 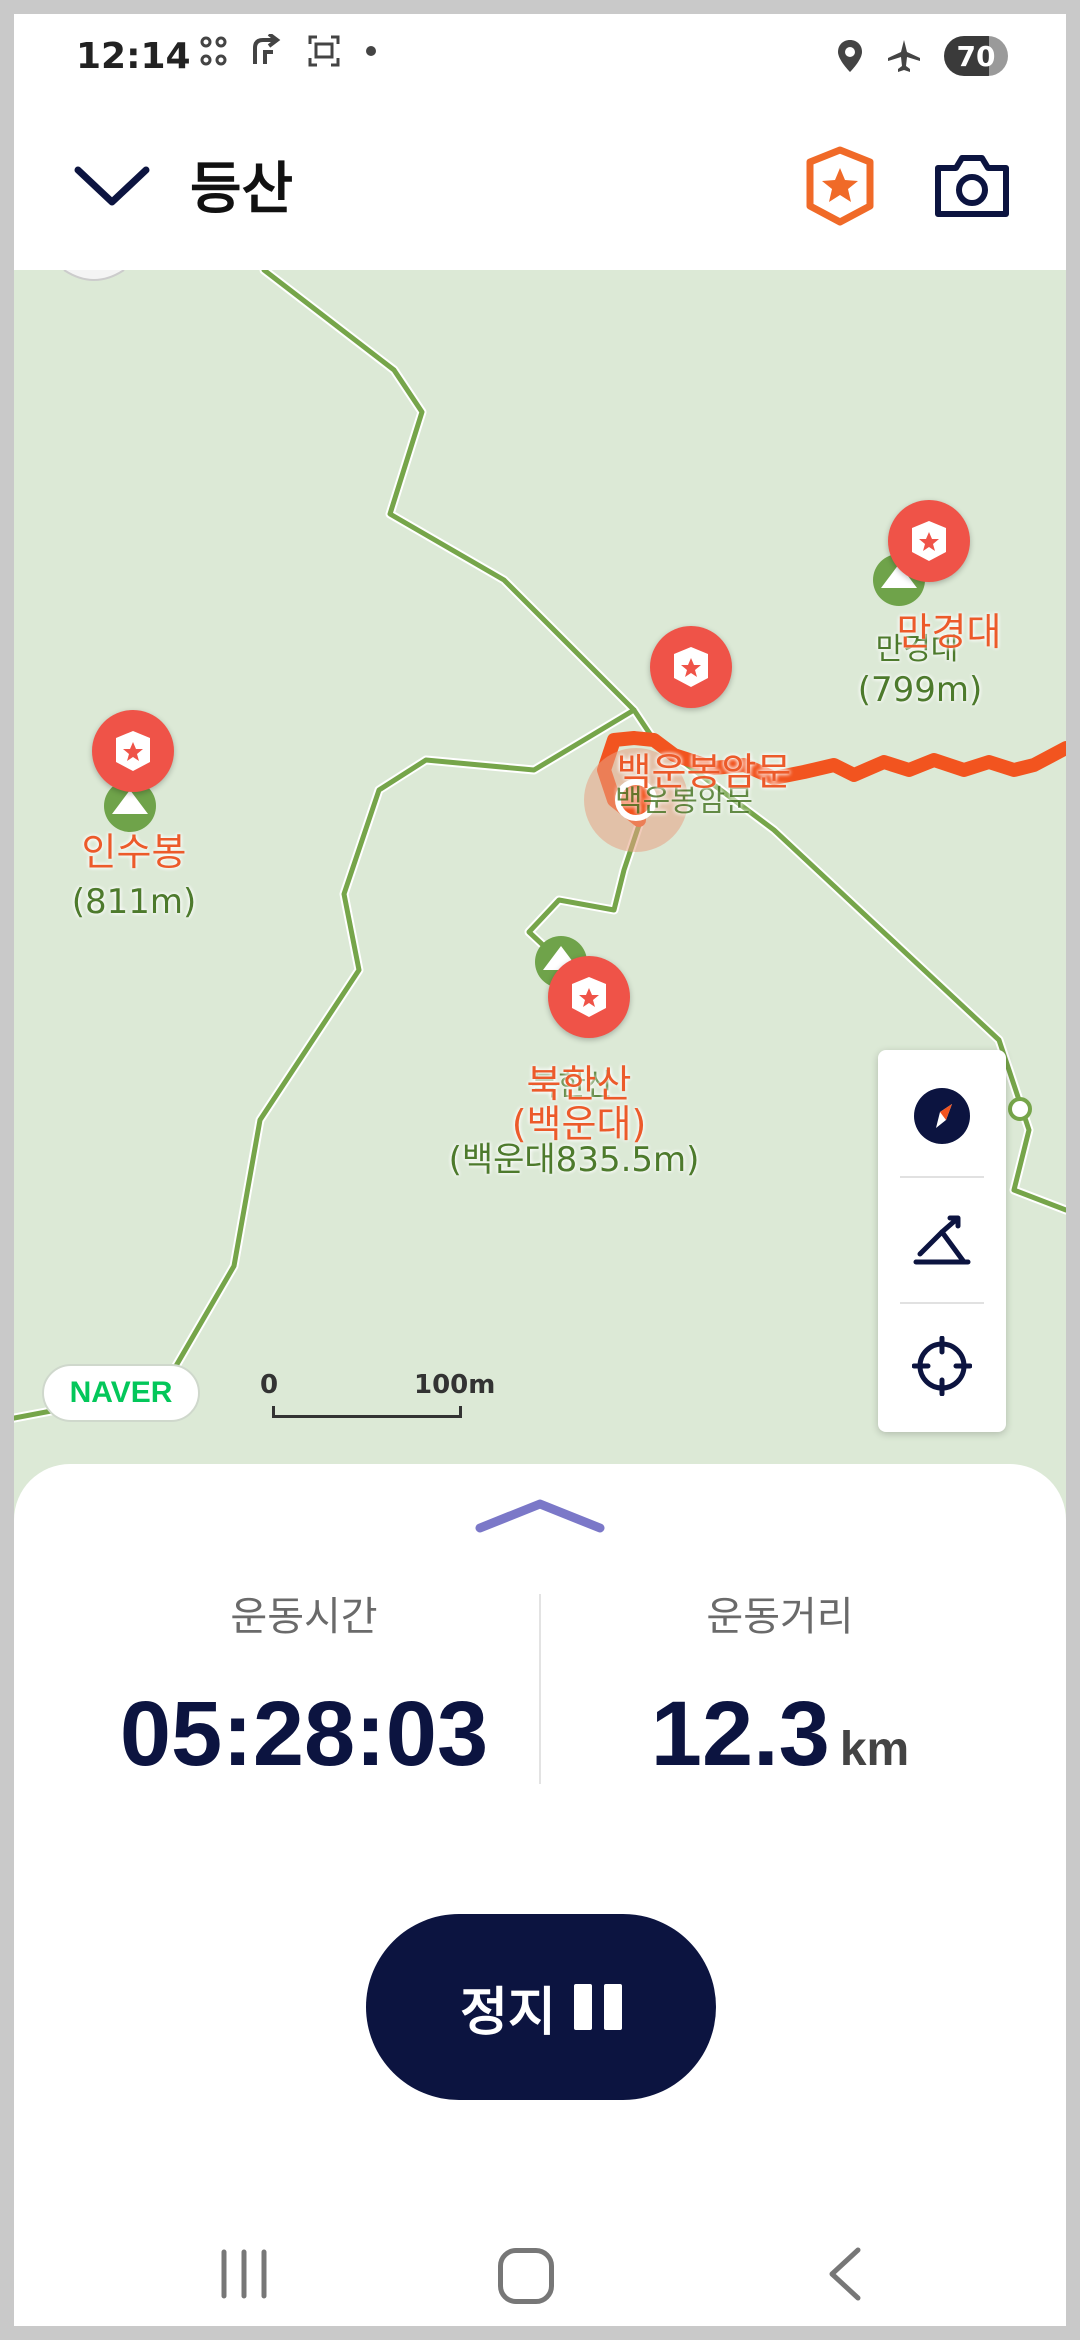 What do you see at coordinates (371, 51) in the screenshot?
I see `dot-icon` at bounding box center [371, 51].